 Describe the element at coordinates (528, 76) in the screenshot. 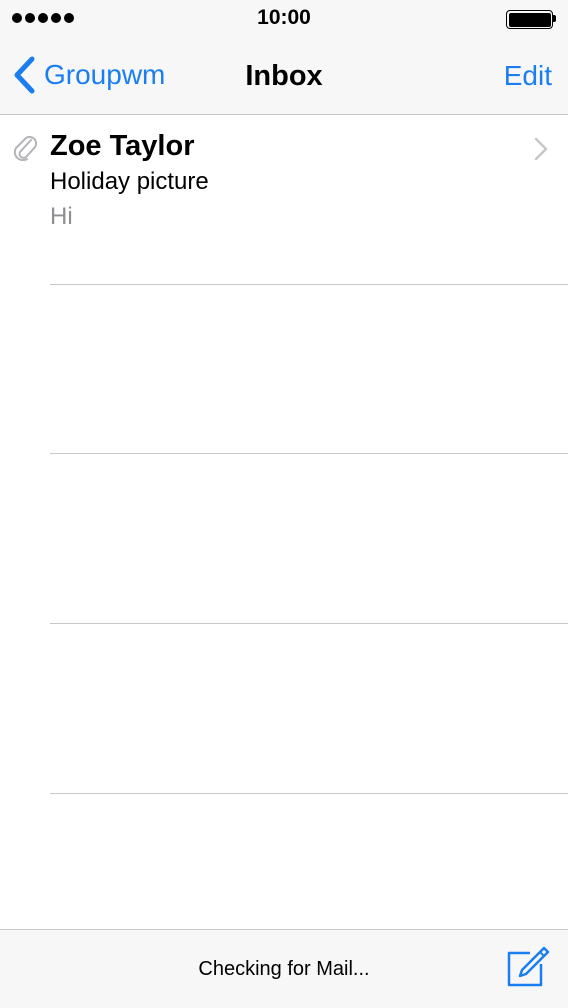

I see `edit-button: Edit` at that location.